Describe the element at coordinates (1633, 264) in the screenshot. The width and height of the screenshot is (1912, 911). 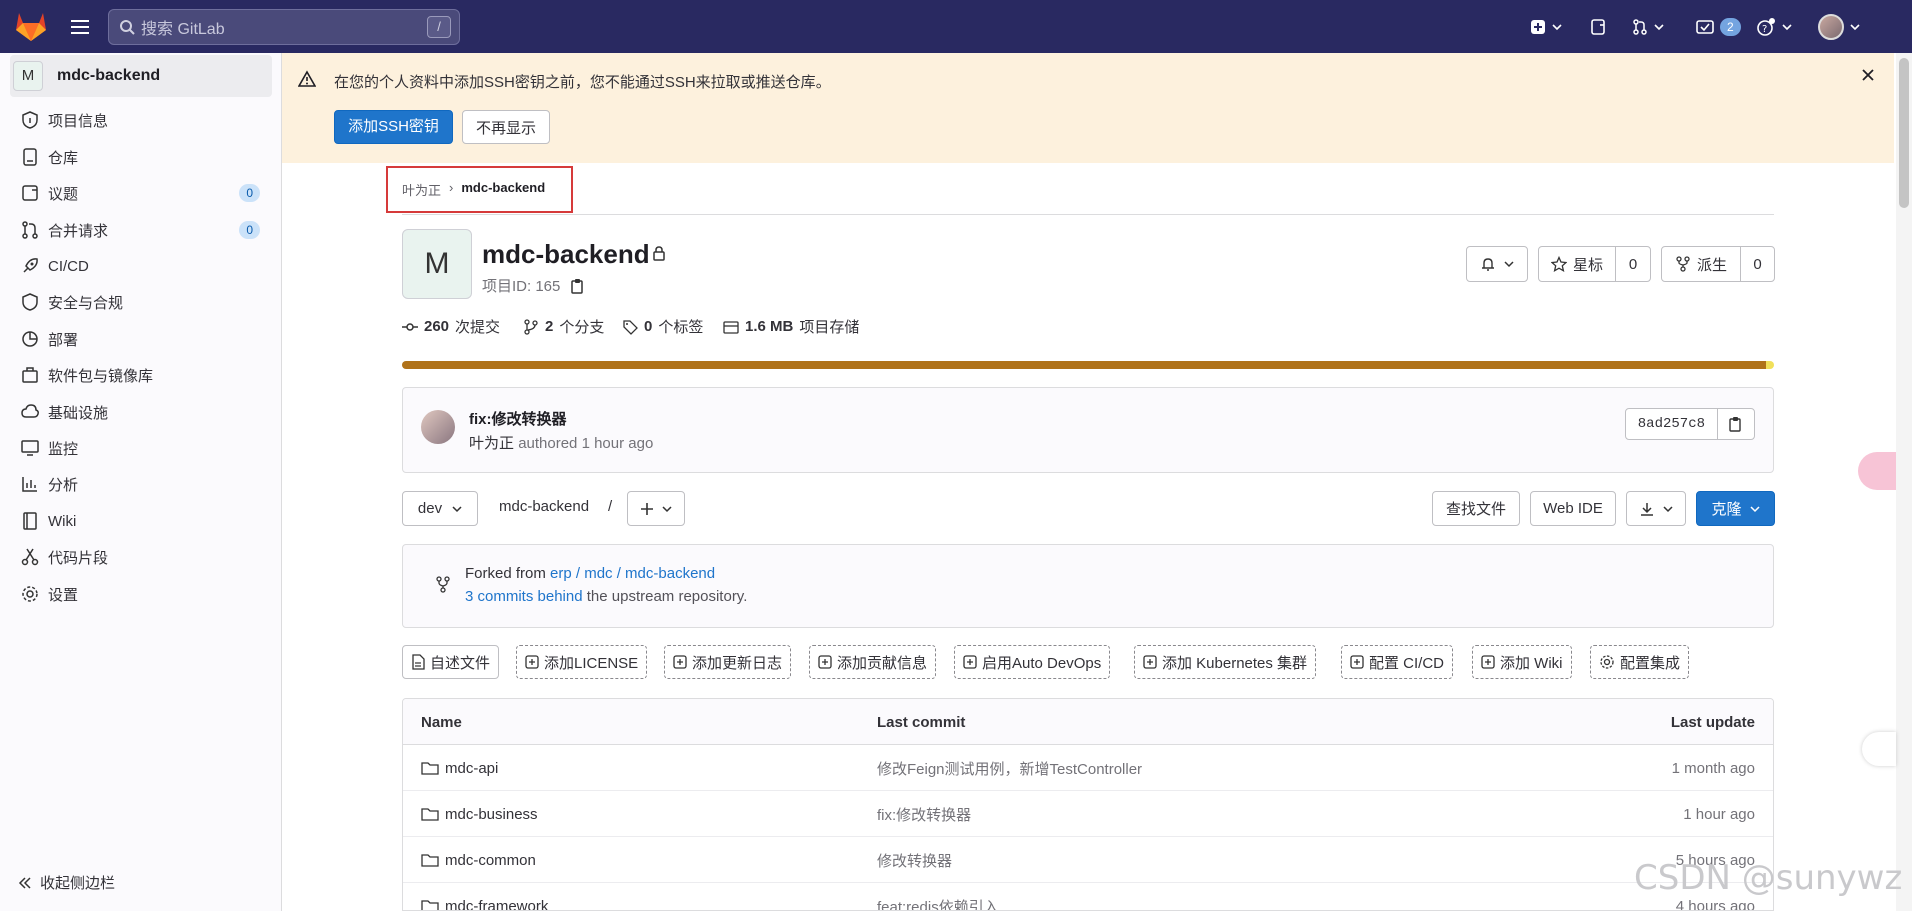
I see `star-count: 0` at that location.